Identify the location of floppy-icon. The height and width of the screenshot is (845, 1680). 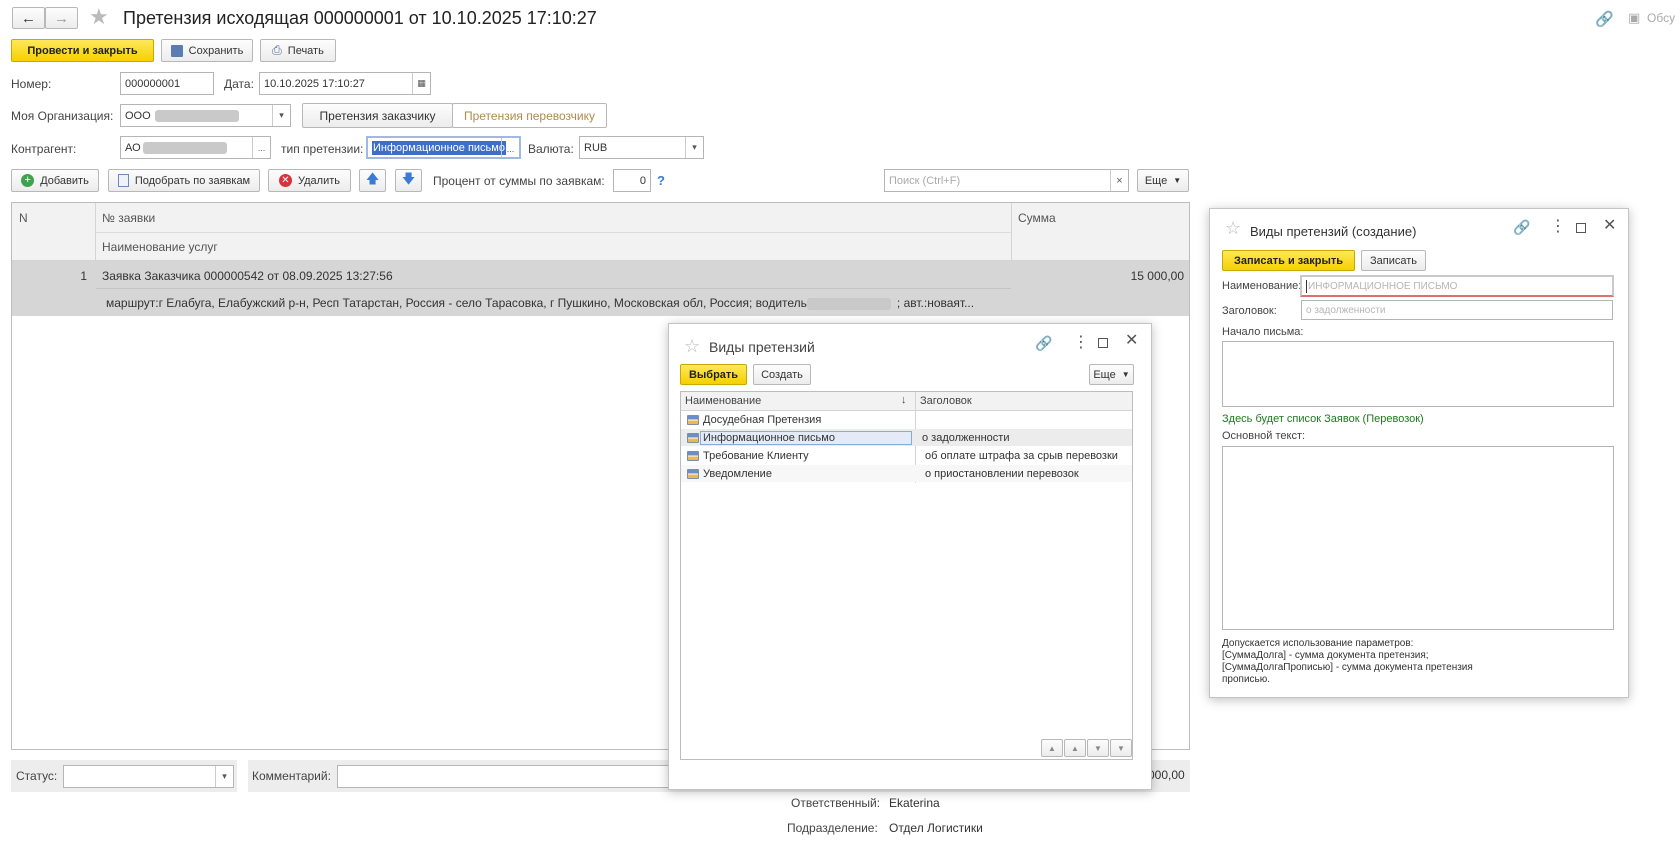
(176, 50).